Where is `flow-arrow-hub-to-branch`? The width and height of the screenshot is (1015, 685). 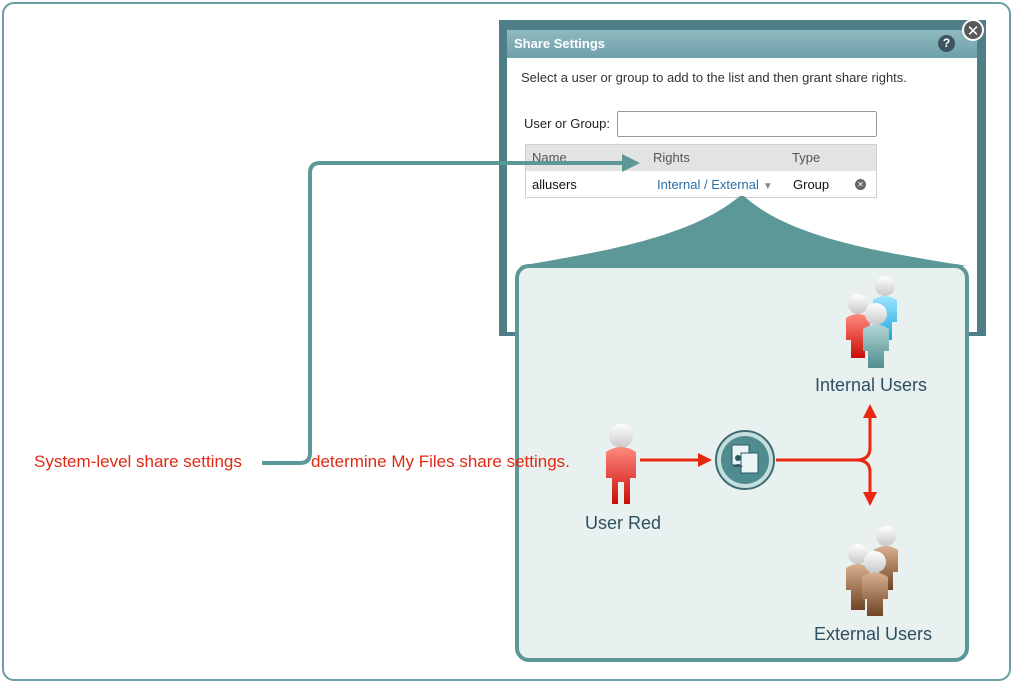
flow-arrow-hub-to-branch is located at coordinates (824, 455).